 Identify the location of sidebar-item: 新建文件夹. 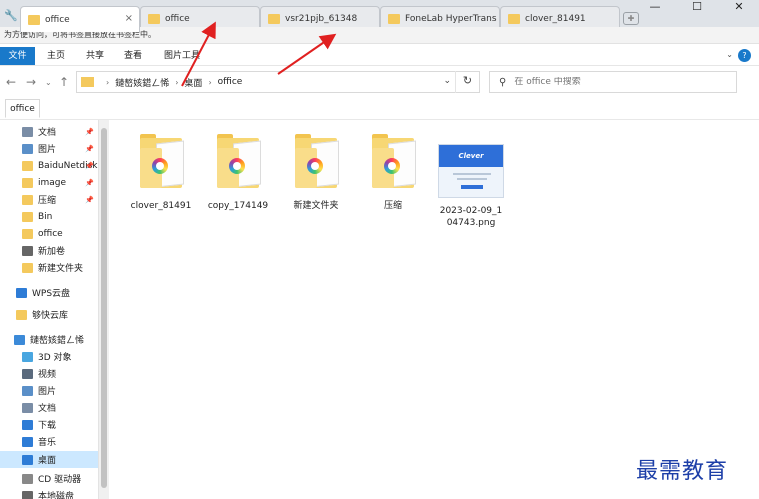
(49, 267).